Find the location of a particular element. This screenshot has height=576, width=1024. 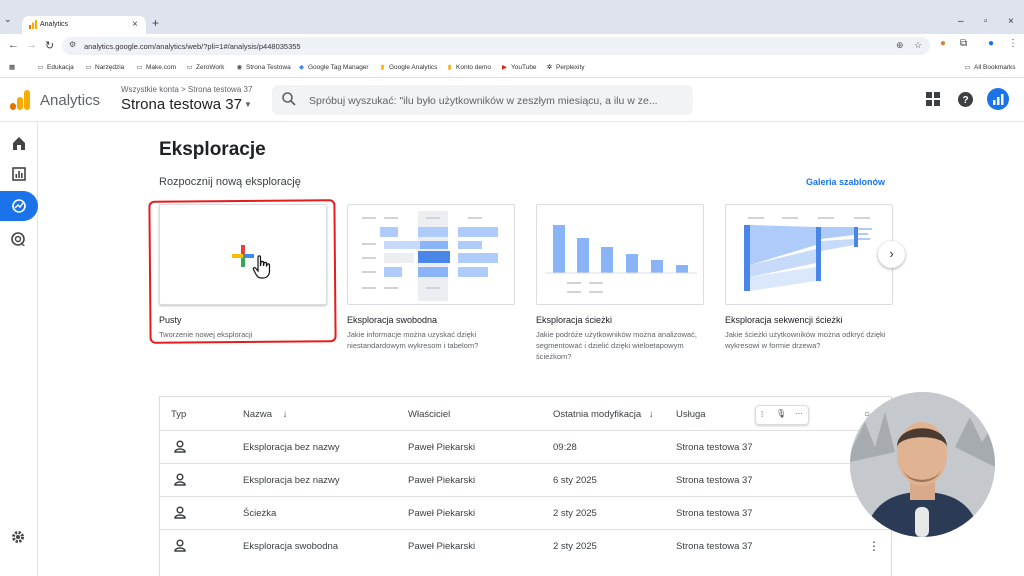

admin-gear-icon is located at coordinates (19, 537).